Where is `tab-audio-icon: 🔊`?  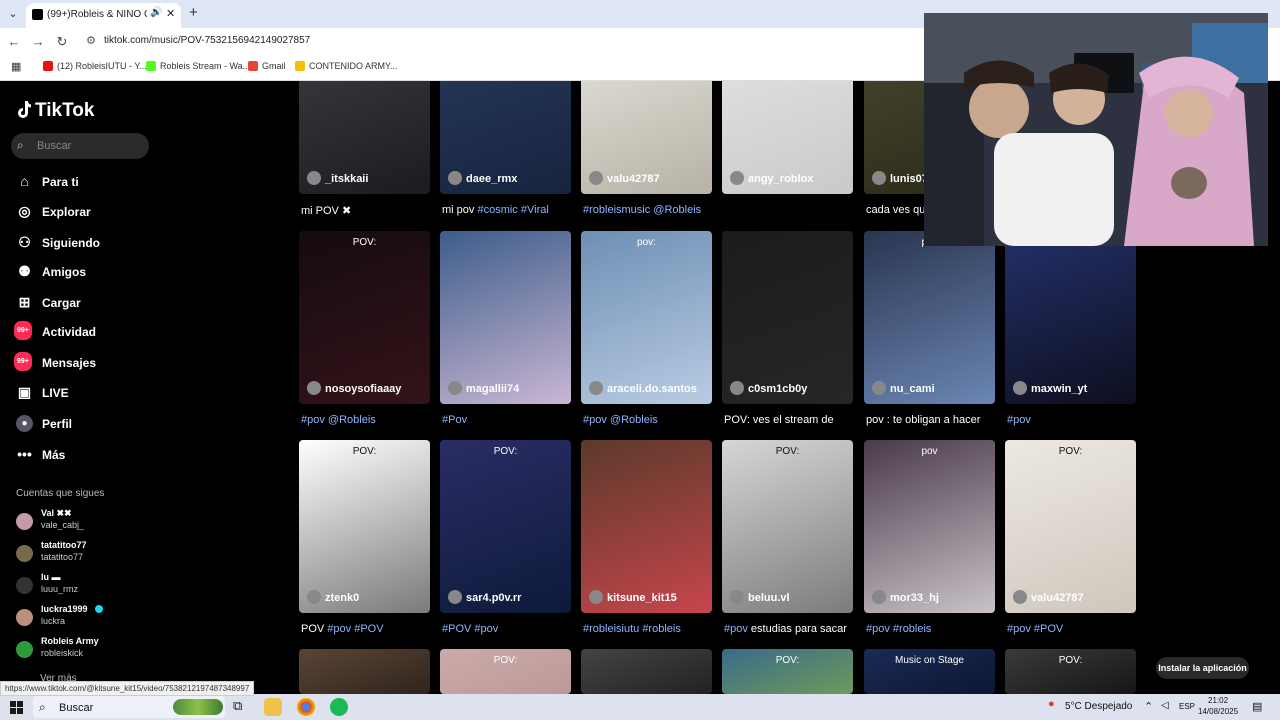
tab-audio-icon: 🔊 is located at coordinates (156, 12).